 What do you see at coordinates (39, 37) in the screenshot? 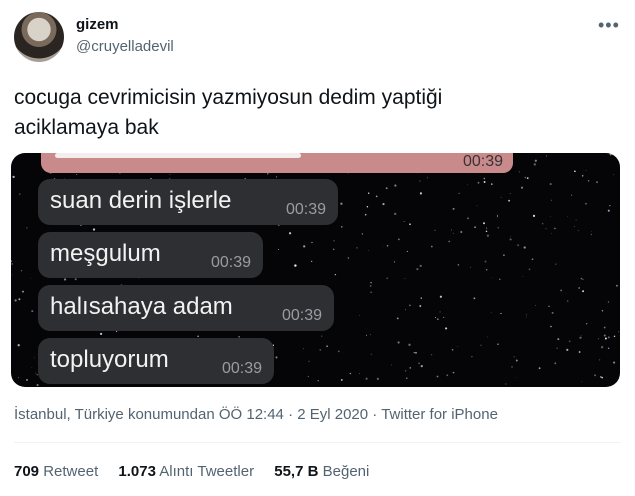
I see `avatar` at bounding box center [39, 37].